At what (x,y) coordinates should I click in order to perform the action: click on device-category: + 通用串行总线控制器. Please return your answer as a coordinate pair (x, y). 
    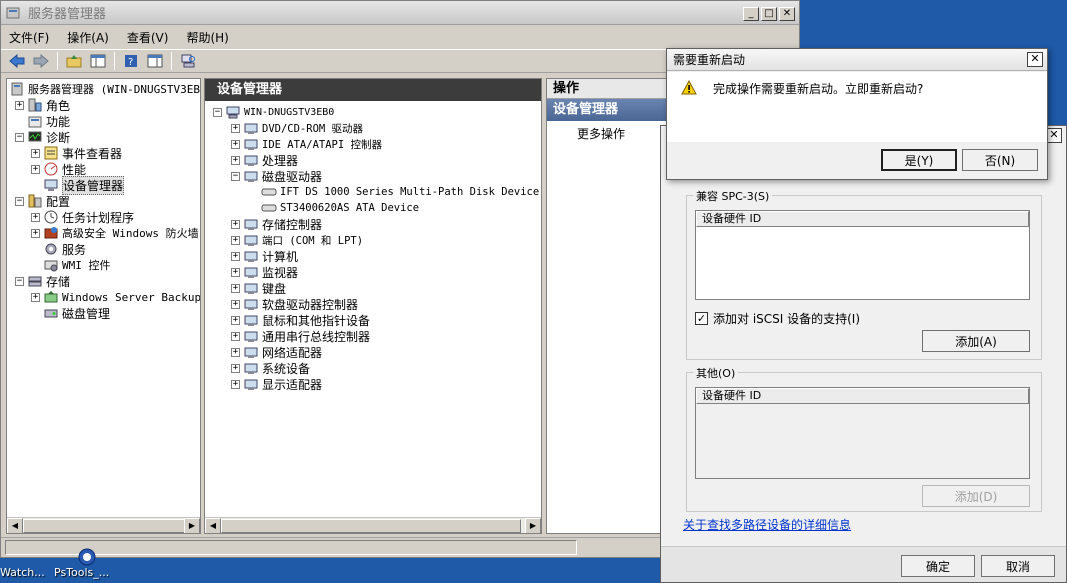
    Looking at the image, I should click on (300, 336).